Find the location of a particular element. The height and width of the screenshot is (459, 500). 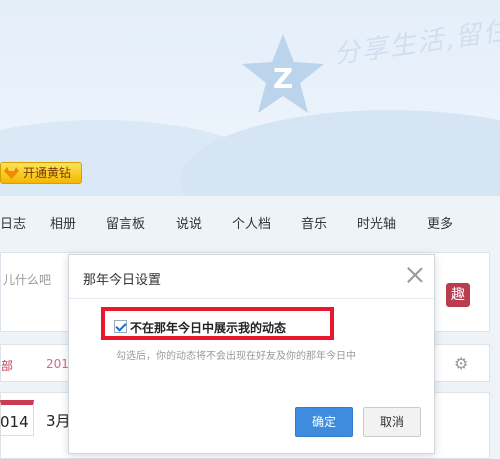

nav-item-album: 相册 is located at coordinates (63, 222).